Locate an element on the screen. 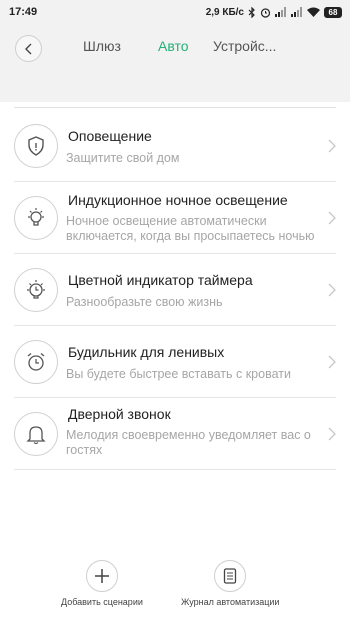  add-scenario-label: Добавить сценарии is located at coordinates (102, 602).